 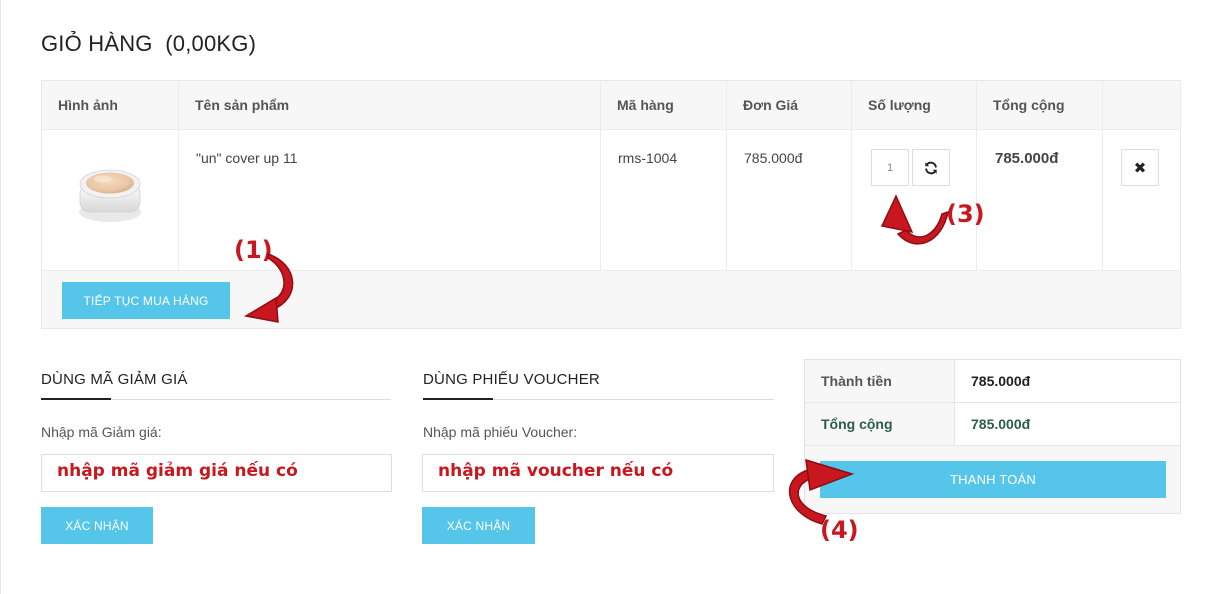 What do you see at coordinates (511, 379) in the screenshot?
I see `voucher-section-title: DÙNG PHIẾU VOUCHER` at bounding box center [511, 379].